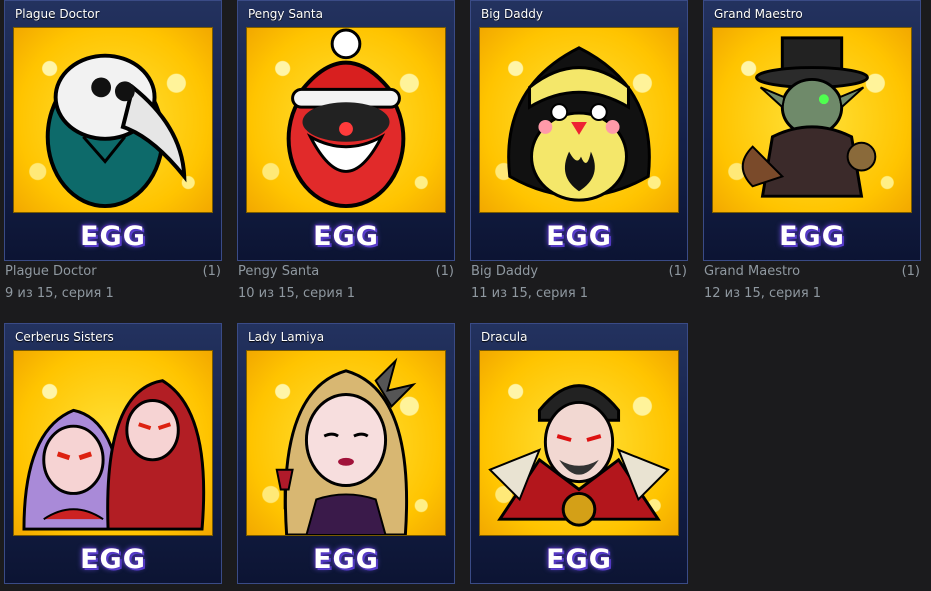 The height and width of the screenshot is (591, 931). What do you see at coordinates (763, 293) in the screenshot?
I see `card-series: 12 из 15, серия 1` at bounding box center [763, 293].